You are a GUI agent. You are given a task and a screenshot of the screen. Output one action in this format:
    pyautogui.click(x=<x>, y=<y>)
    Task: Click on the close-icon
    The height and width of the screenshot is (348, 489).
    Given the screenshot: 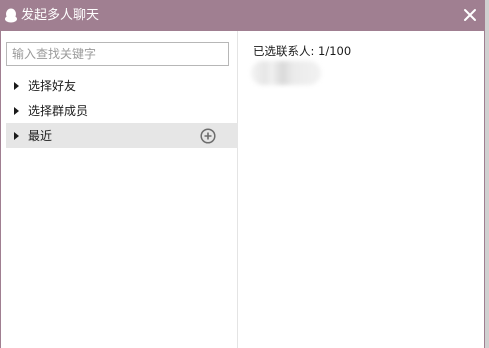 What is the action you would take?
    pyautogui.click(x=470, y=15)
    